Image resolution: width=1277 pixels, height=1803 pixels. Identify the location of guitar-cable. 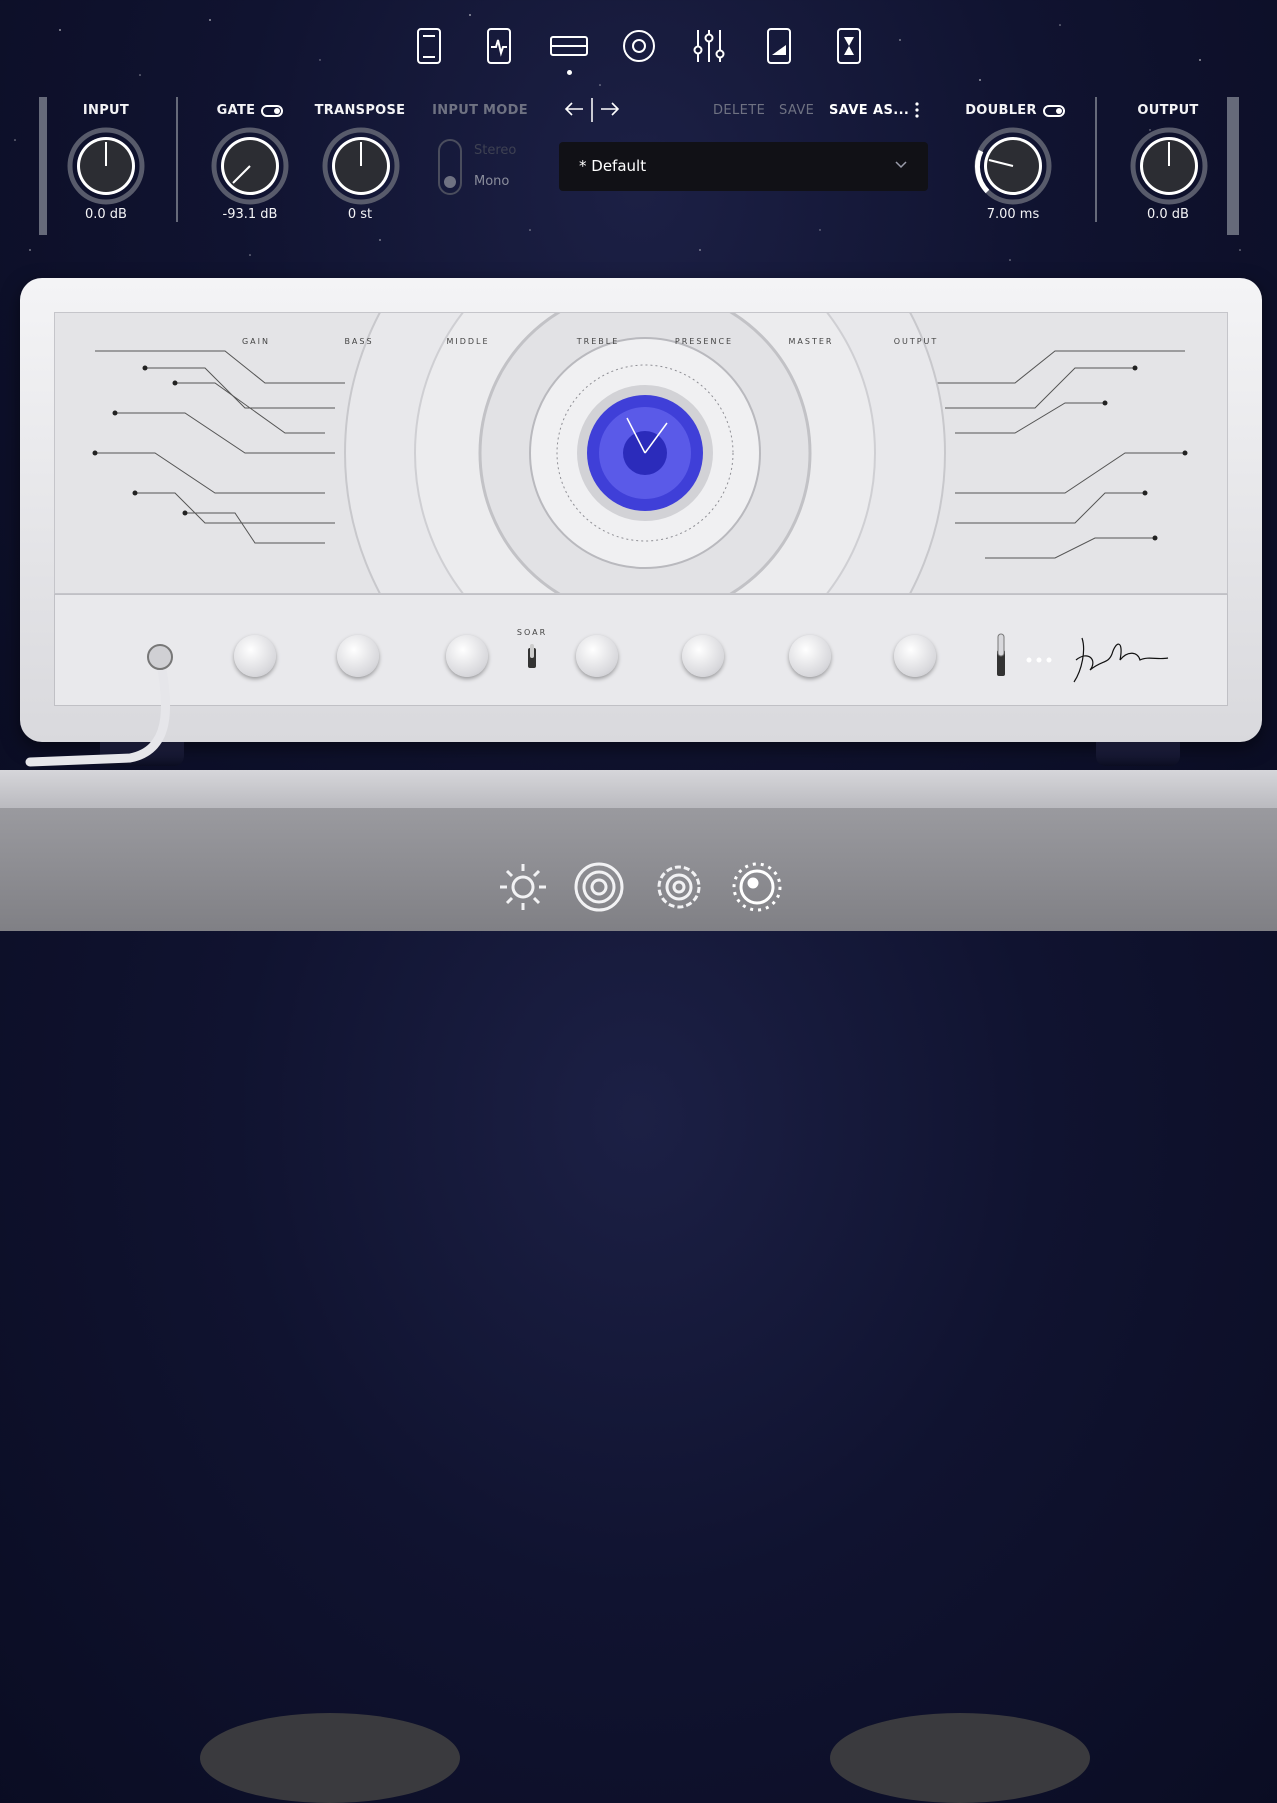
(99, 705).